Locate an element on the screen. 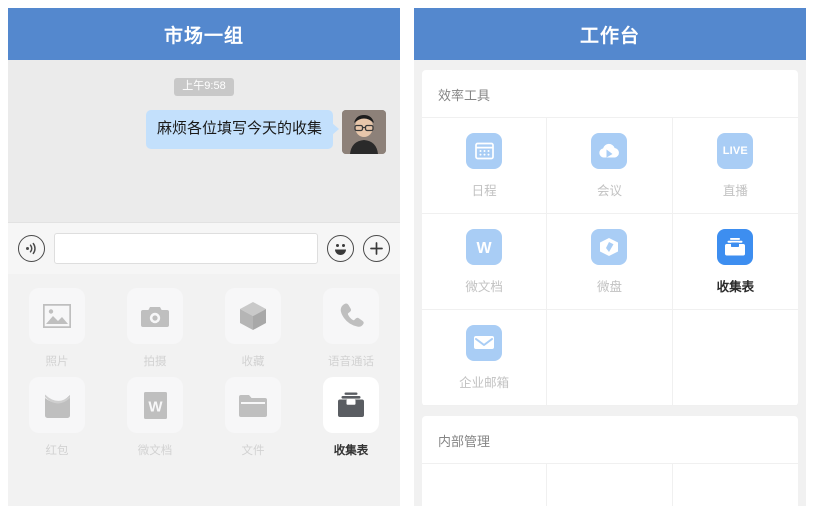 The height and width of the screenshot is (506, 816). attachment-item-red-packet: 红包 is located at coordinates (57, 417).